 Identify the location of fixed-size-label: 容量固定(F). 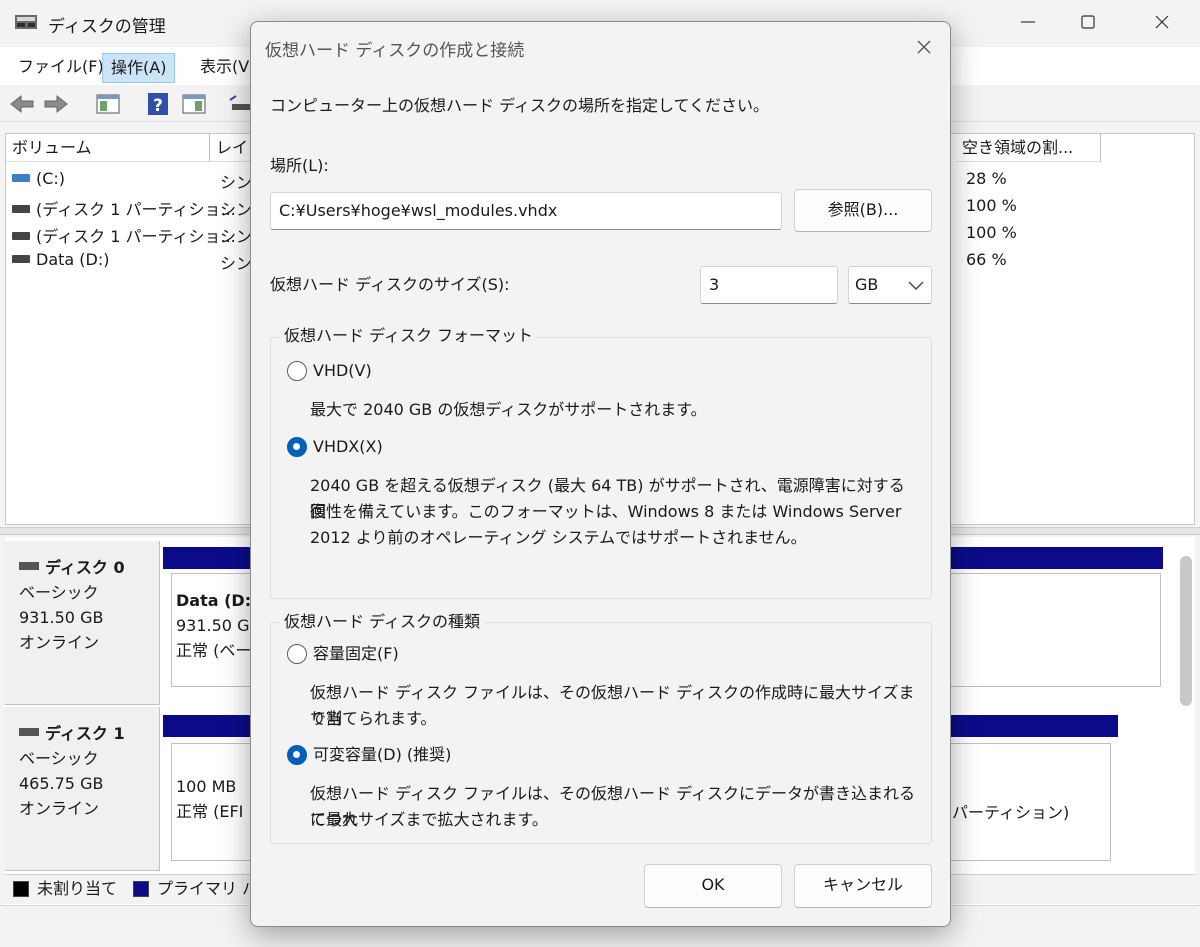
(356, 654).